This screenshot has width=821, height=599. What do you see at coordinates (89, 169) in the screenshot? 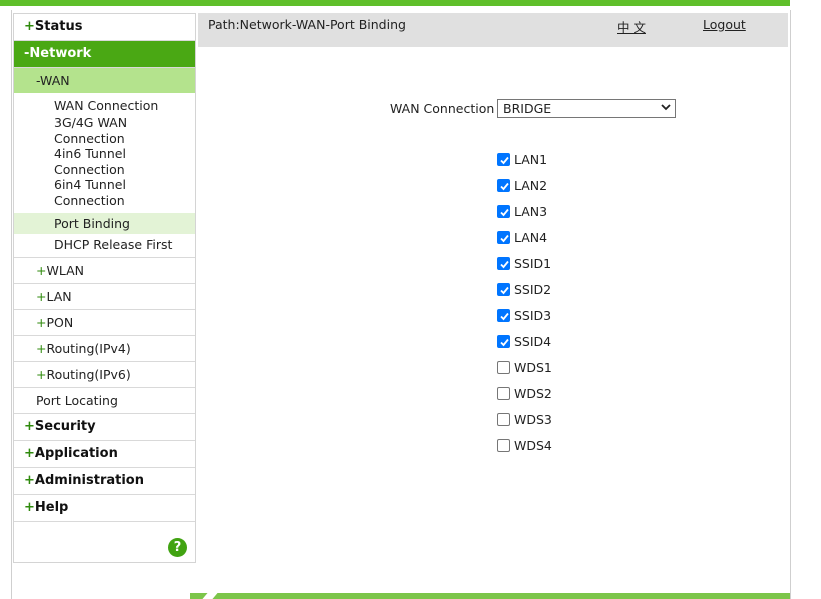
I see `leaf-4in6-line2: Connection` at bounding box center [89, 169].